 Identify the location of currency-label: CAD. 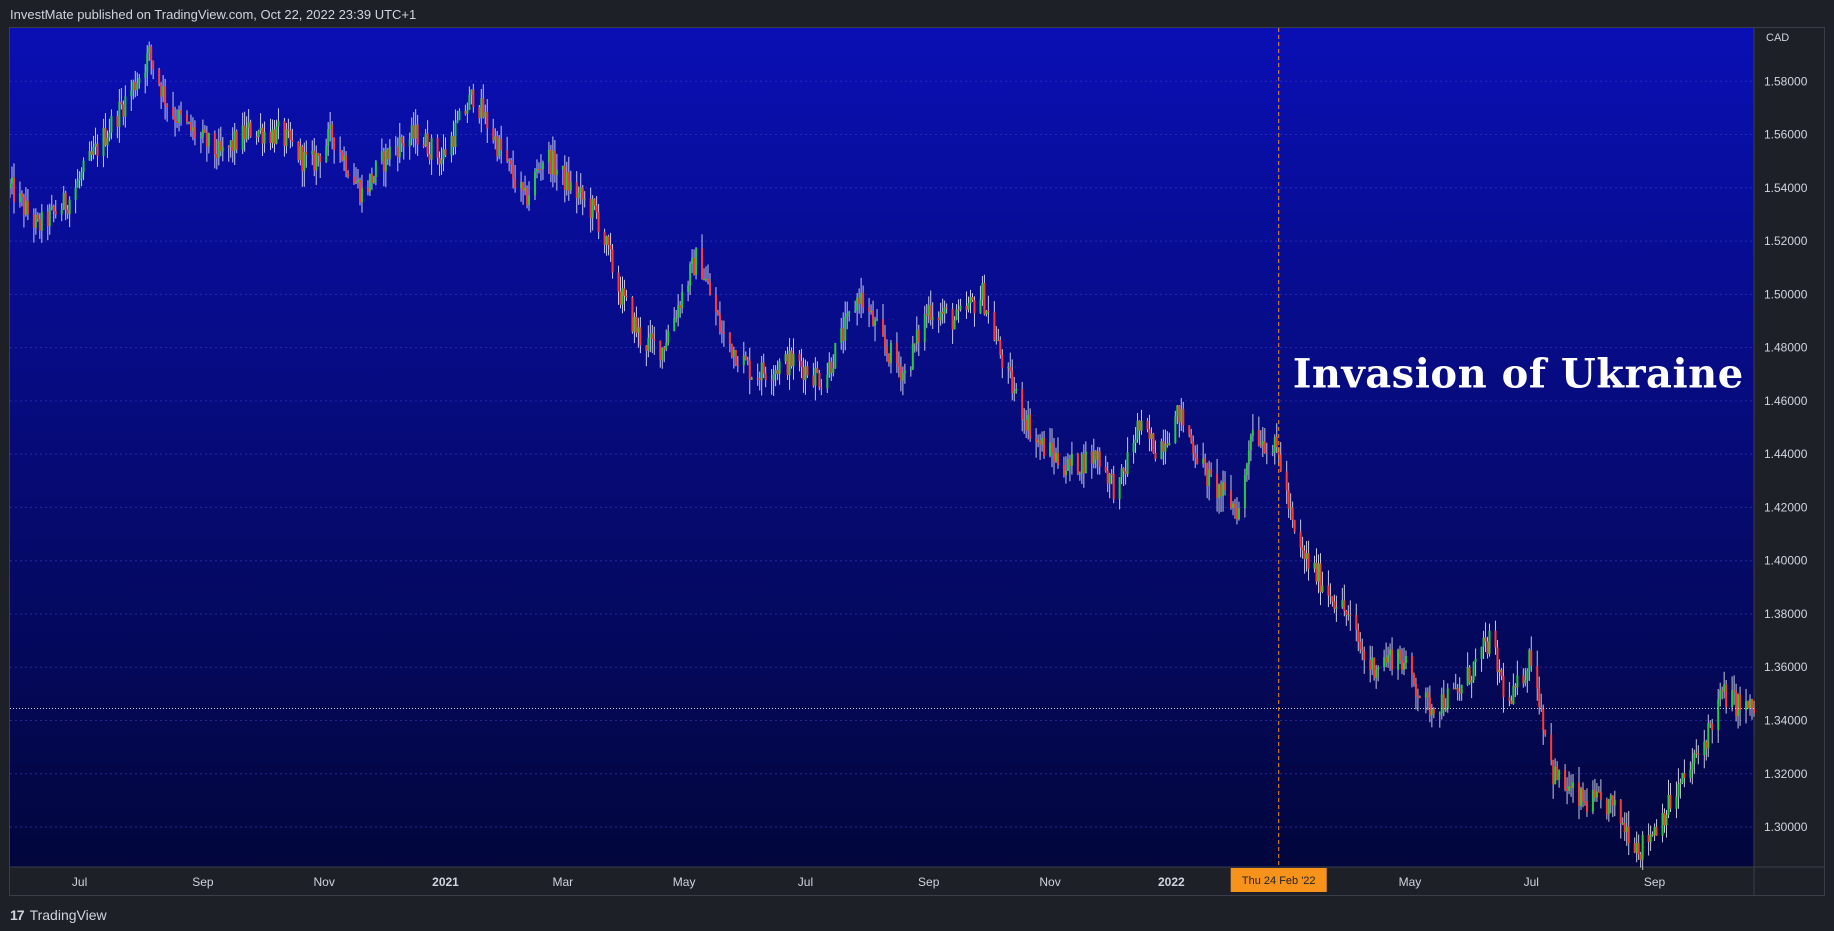
(1777, 38).